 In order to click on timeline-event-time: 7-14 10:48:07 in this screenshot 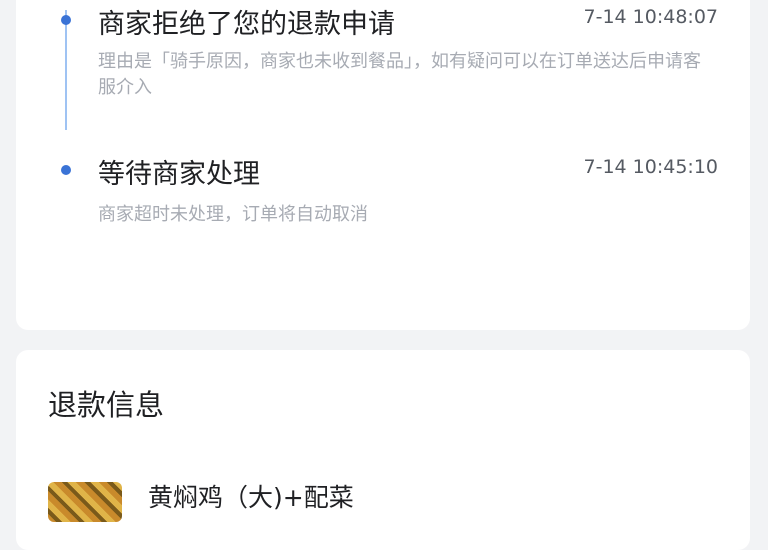, I will do `click(651, 17)`.